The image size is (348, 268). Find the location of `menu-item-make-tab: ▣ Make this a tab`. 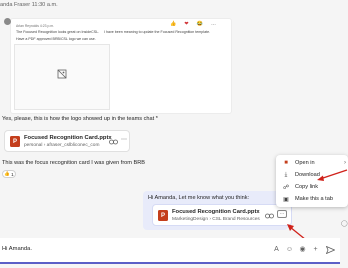

menu-item-make-tab: ▣ Make this a tab is located at coordinates (312, 199).